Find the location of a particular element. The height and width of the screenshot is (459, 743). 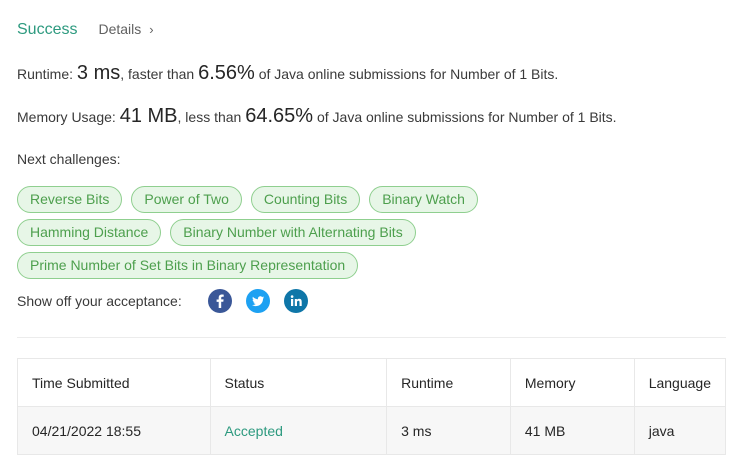

social-buttons is located at coordinates (257, 301).